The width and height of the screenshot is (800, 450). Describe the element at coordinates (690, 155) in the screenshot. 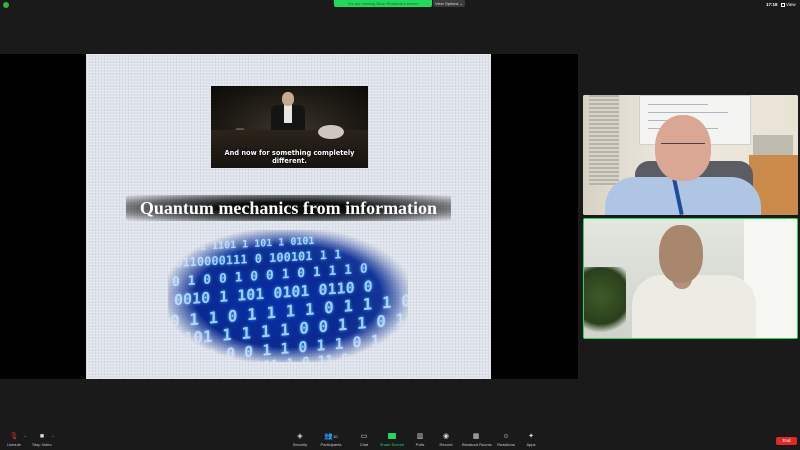

I see `participant-video-tile` at that location.